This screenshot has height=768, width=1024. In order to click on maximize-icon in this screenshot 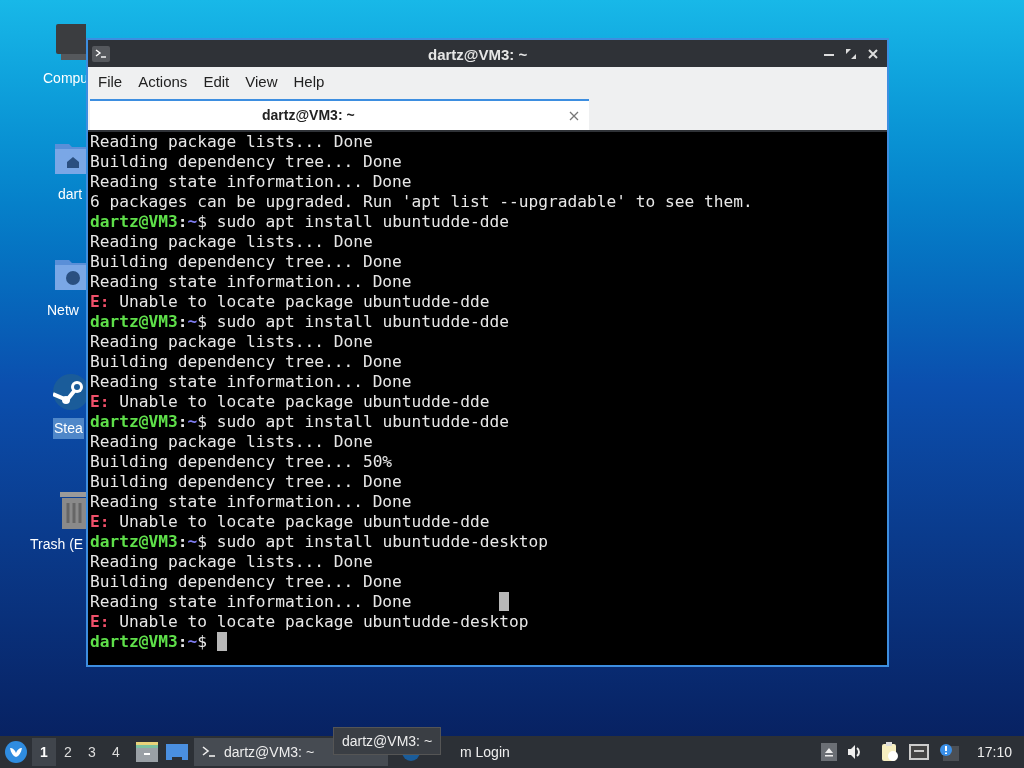, I will do `click(851, 53)`.